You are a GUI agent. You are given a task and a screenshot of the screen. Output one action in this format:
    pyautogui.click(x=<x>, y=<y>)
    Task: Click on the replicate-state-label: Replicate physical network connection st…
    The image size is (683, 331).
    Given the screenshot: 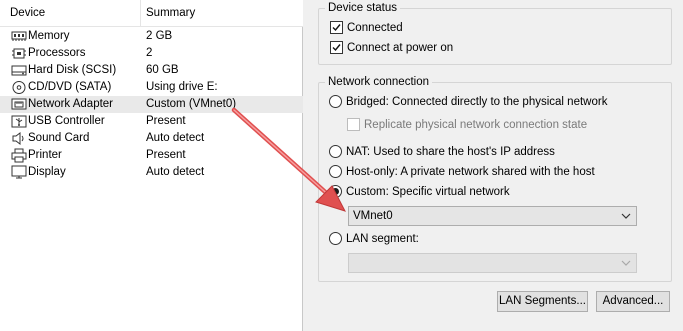 What is the action you would take?
    pyautogui.click(x=476, y=125)
    